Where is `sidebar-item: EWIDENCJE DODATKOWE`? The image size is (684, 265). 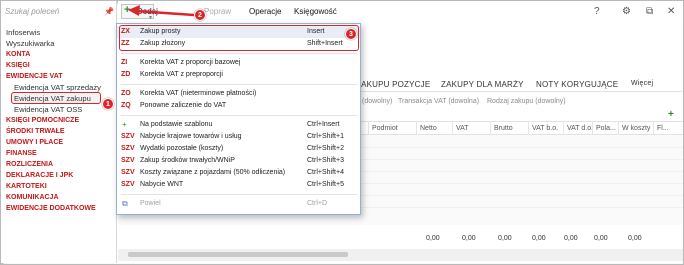
sidebar-item: EWIDENCJE DODATKOWE is located at coordinates (61, 208).